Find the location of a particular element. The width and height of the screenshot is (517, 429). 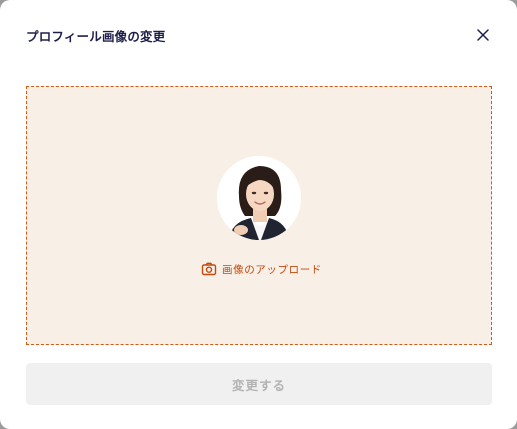

profile-photo is located at coordinates (259, 198).